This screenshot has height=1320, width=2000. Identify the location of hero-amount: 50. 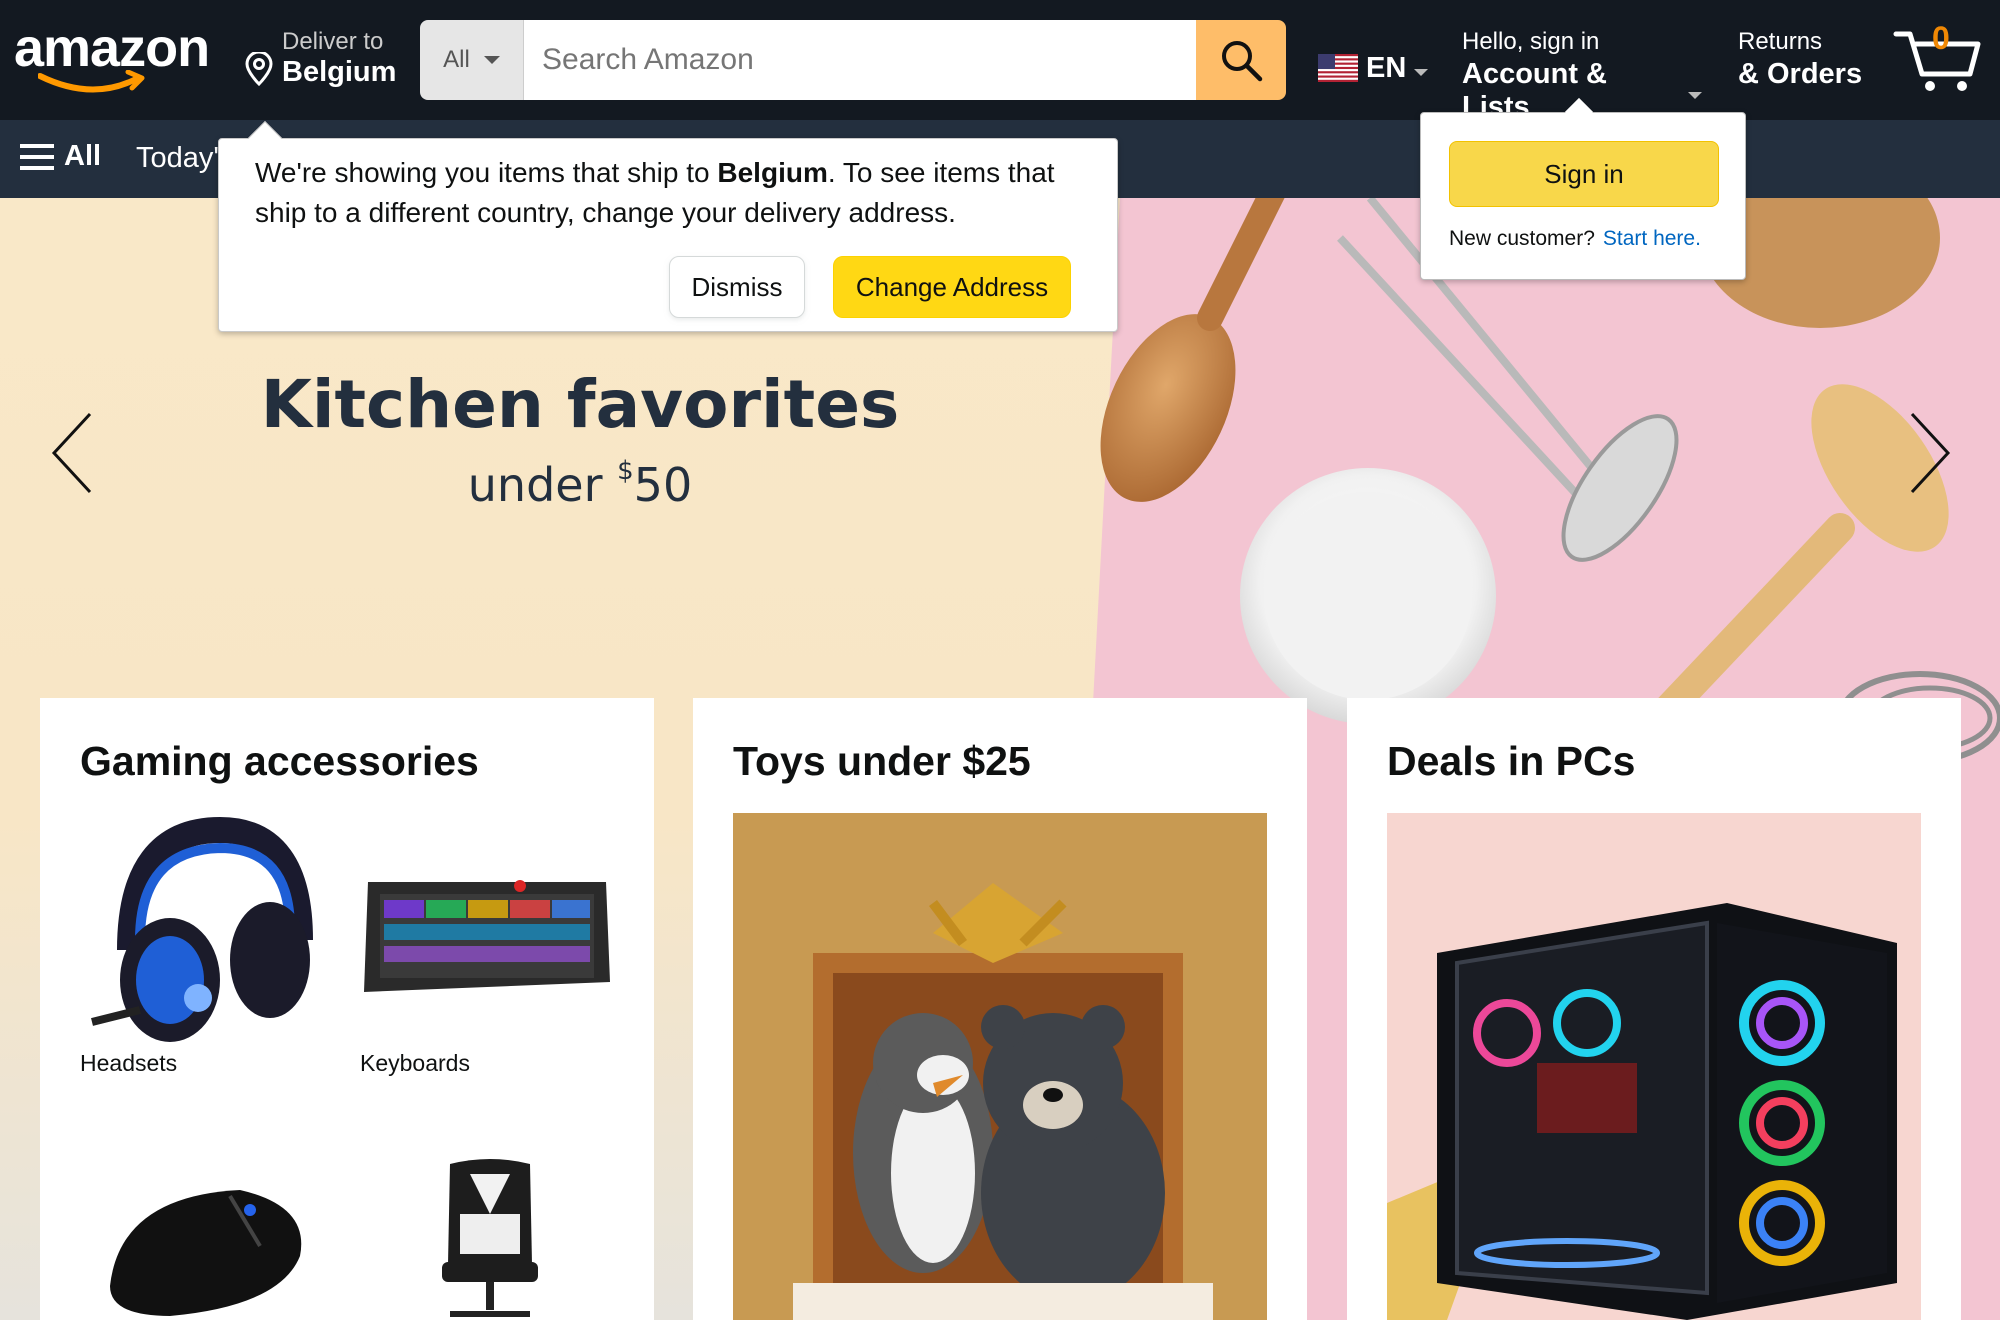
(663, 485).